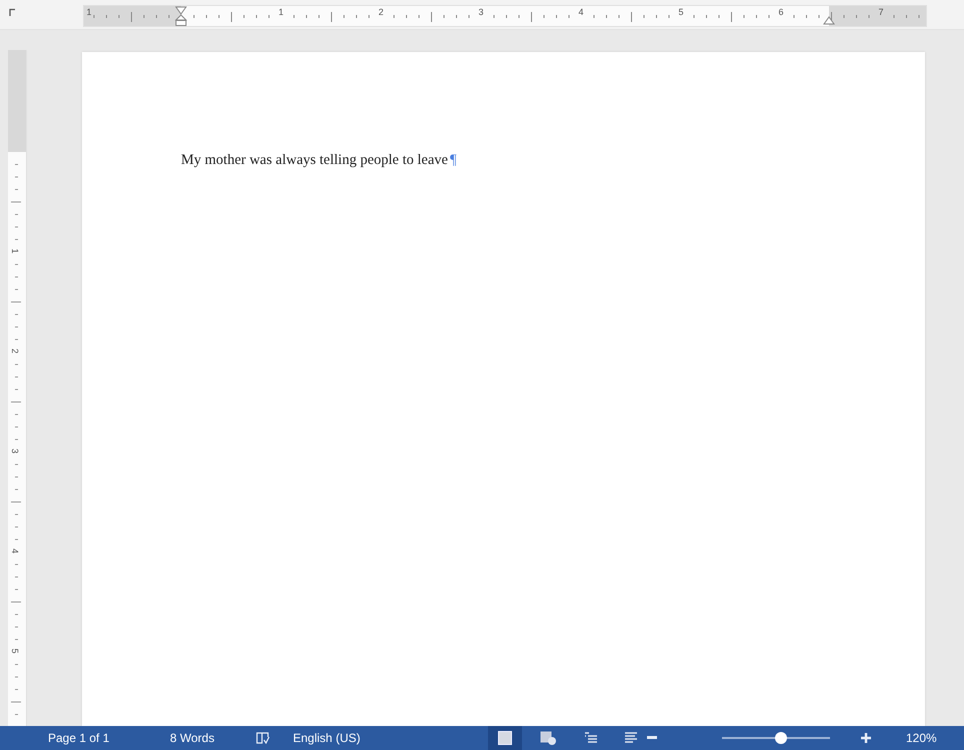 The width and height of the screenshot is (964, 750). What do you see at coordinates (12, 12) in the screenshot?
I see `tab-stop-icon` at bounding box center [12, 12].